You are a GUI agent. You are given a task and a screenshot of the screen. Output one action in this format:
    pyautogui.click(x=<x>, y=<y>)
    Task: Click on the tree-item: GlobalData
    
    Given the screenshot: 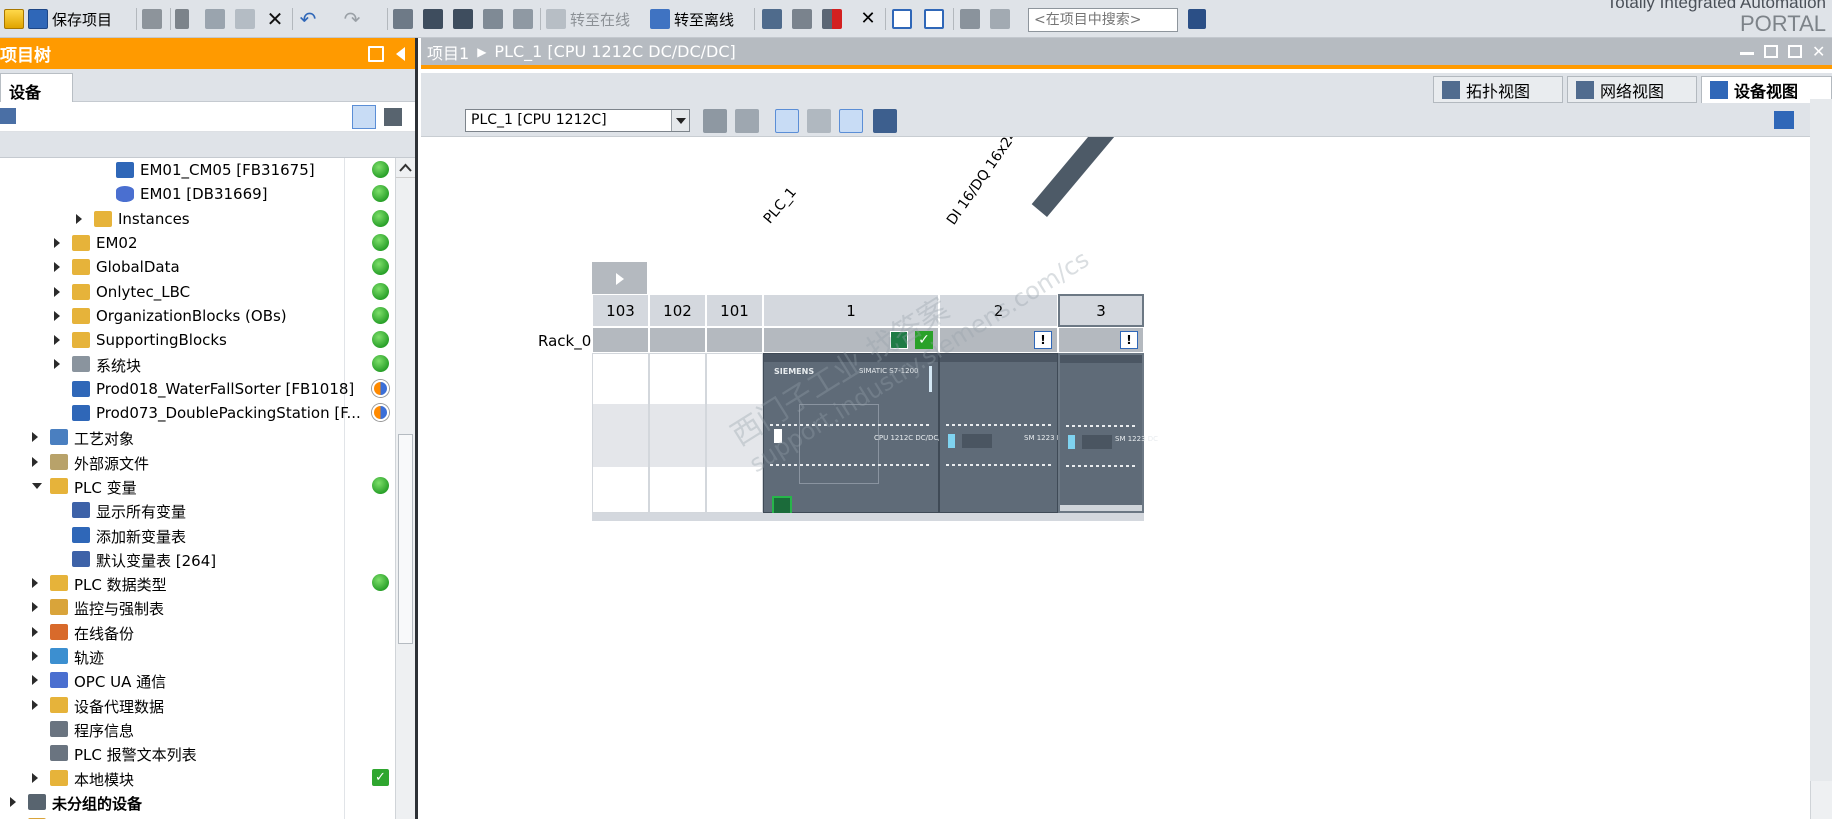 What is the action you would take?
    pyautogui.click(x=197, y=267)
    